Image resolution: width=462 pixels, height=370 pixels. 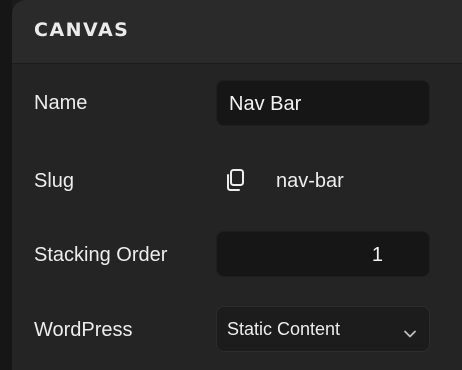 I want to click on left-strip, so click(x=6, y=185).